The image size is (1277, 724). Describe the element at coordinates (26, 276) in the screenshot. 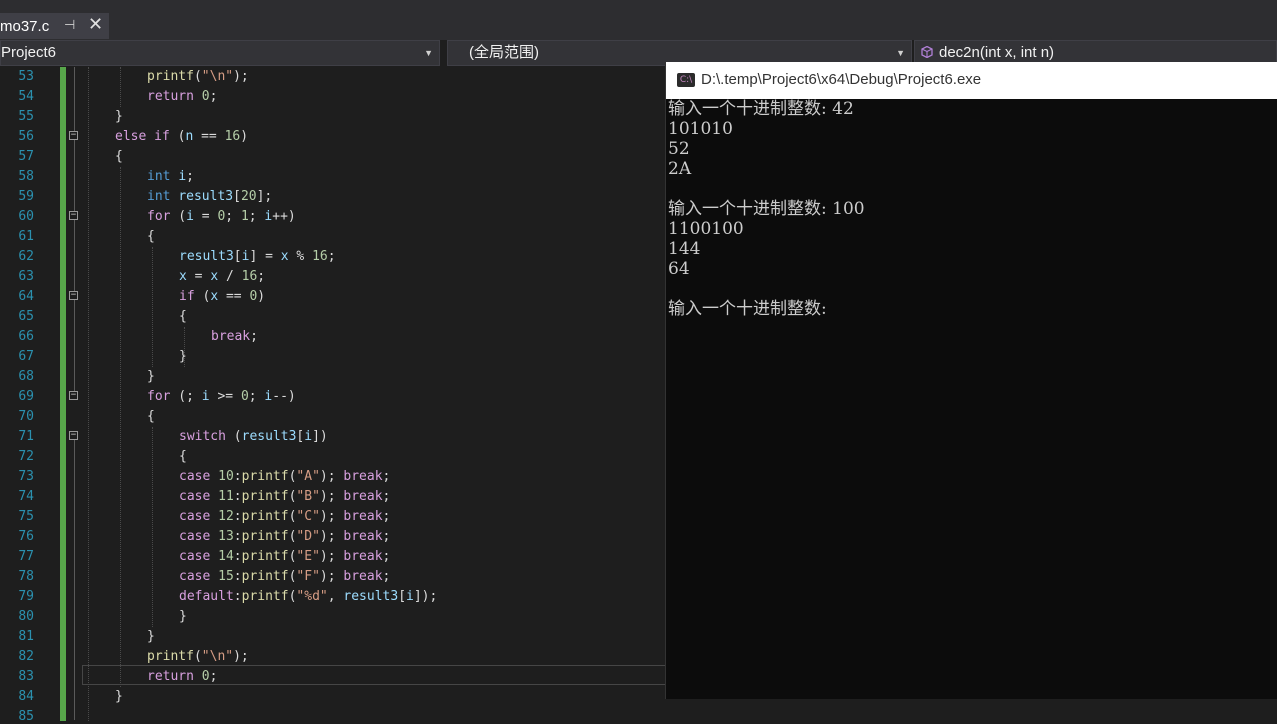

I see `line-number: 63` at that location.